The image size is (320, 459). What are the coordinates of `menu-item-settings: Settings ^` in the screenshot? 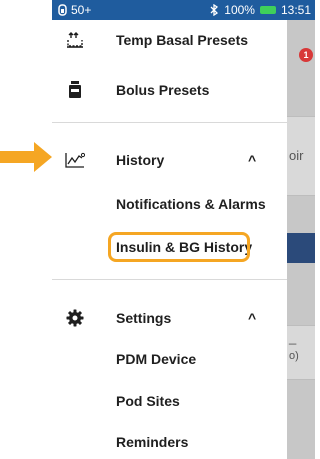 It's located at (169, 318).